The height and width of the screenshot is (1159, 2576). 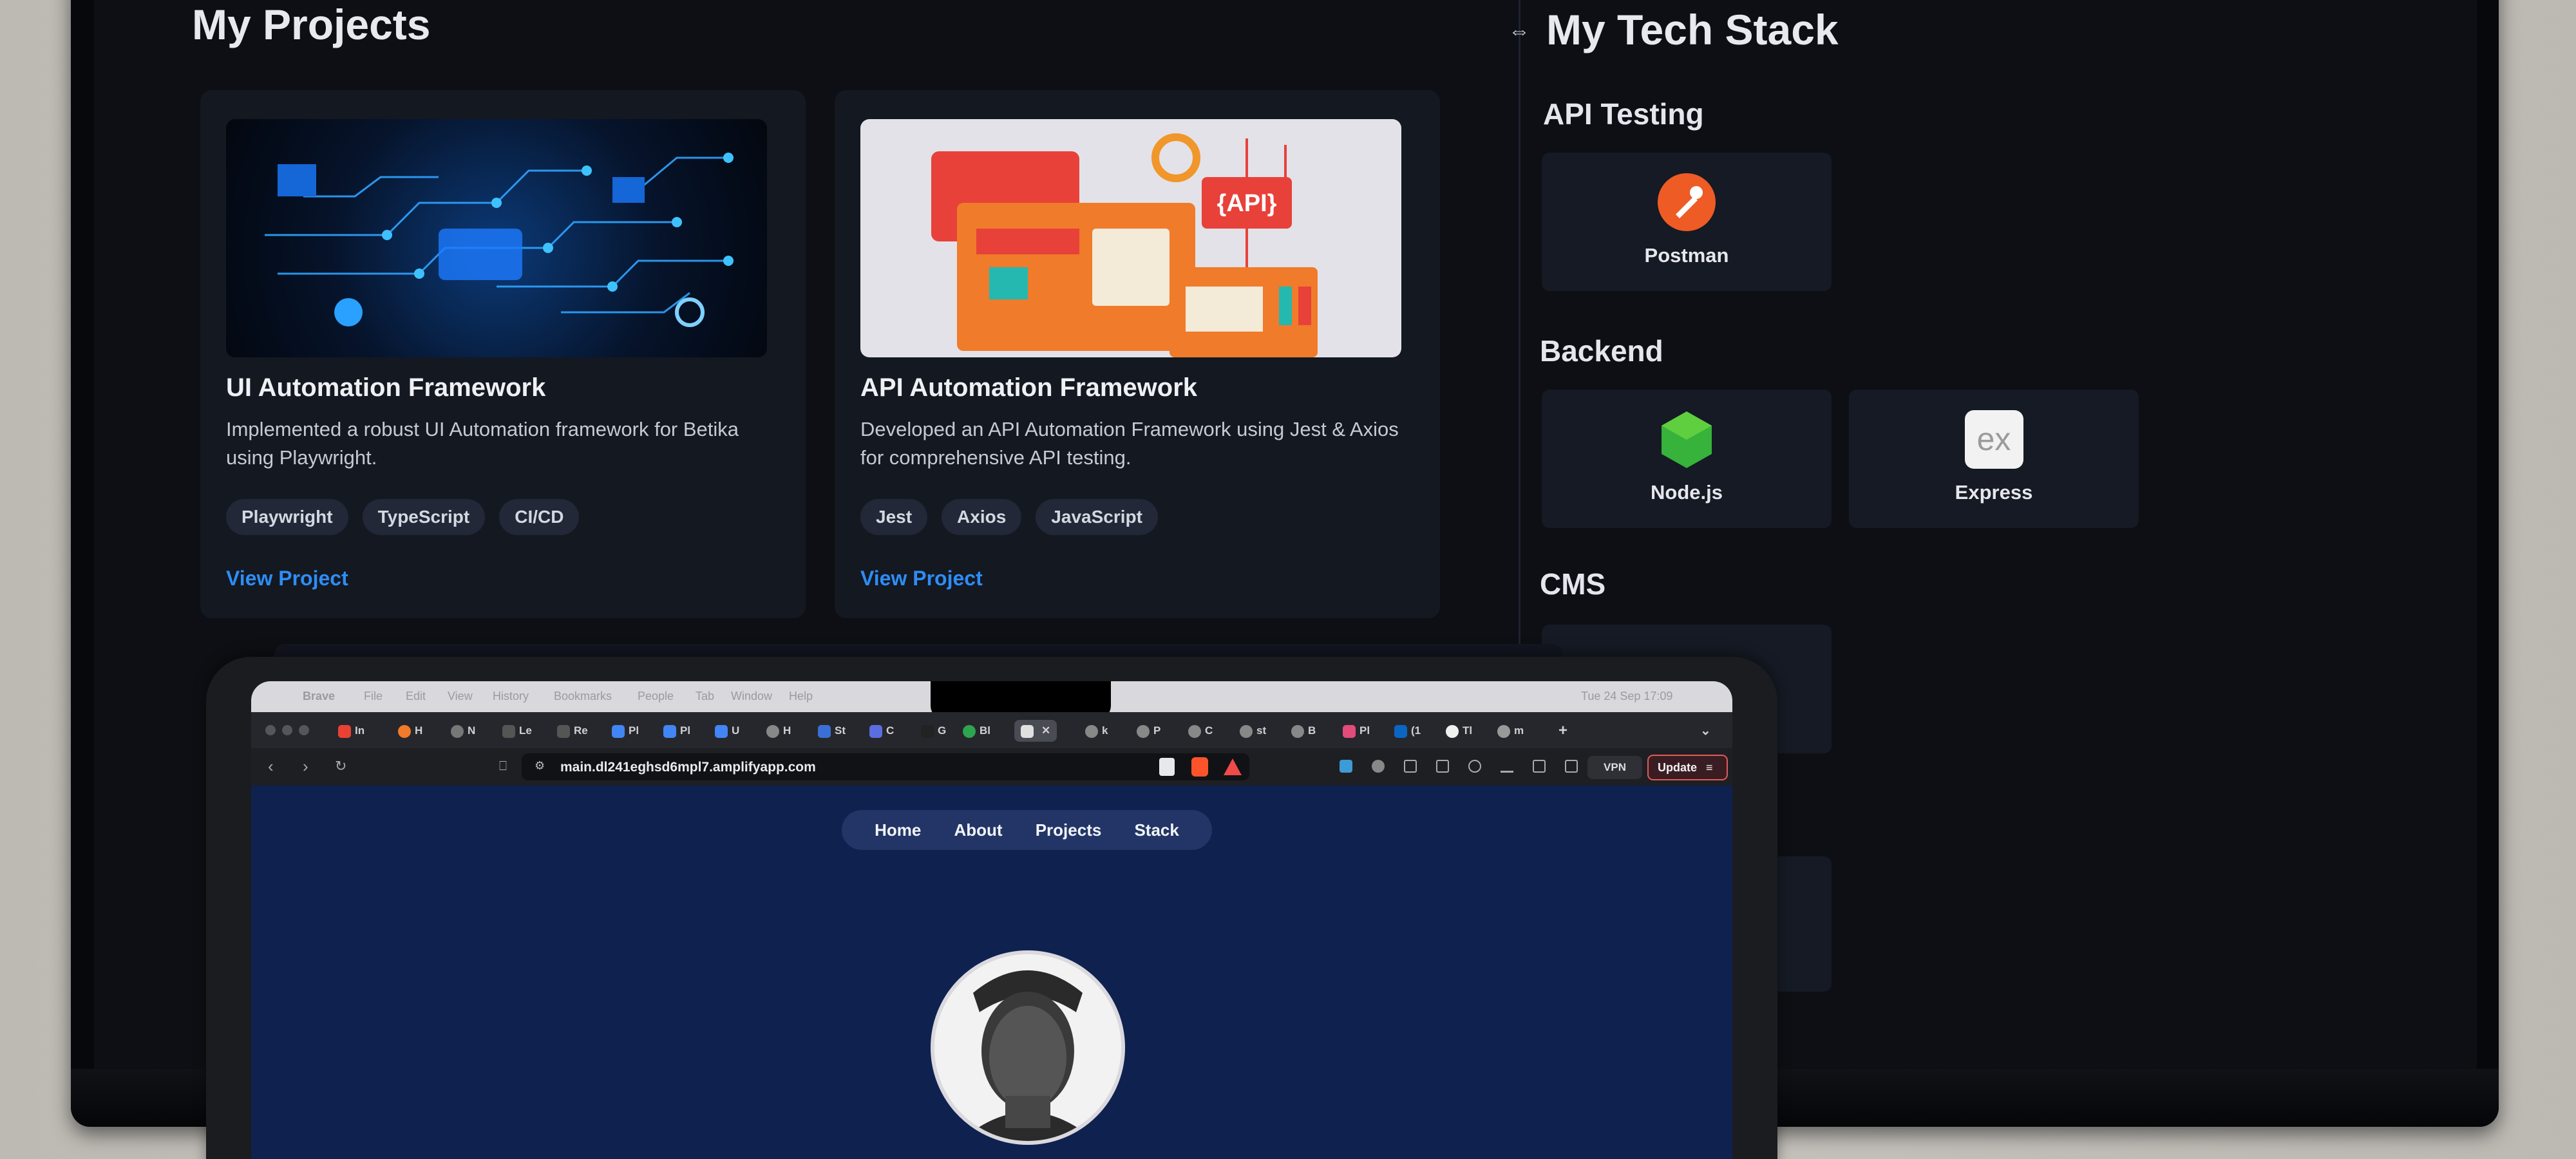 I want to click on menu-tab: Tab, so click(x=705, y=696).